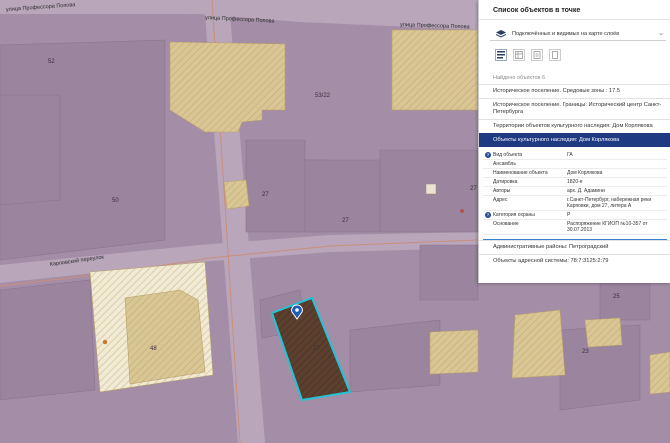 The width and height of the screenshot is (670, 443). I want to click on detail-key: Категория охраны, so click(514, 215).